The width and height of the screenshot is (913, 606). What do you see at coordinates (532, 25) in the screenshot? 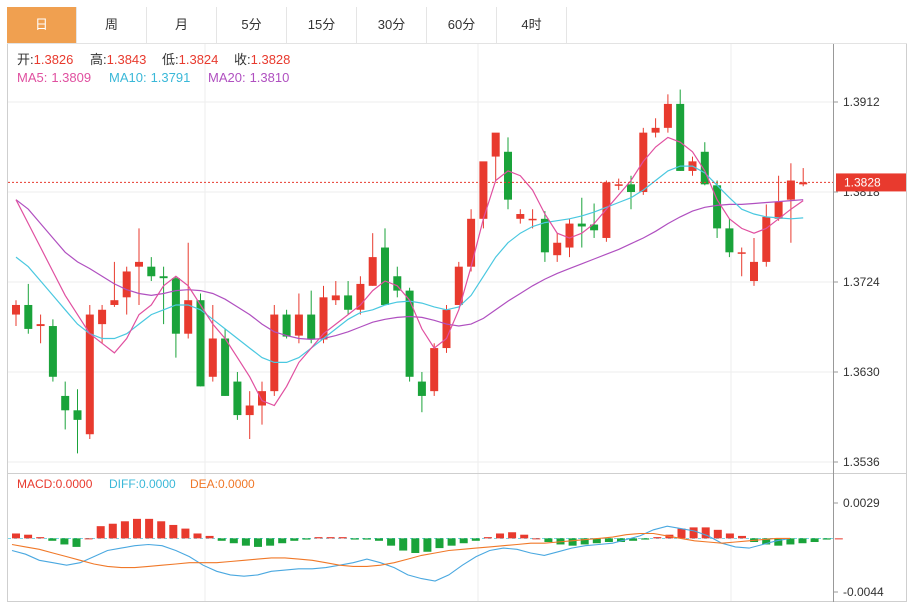
I see `tab-4hour: 4时` at bounding box center [532, 25].